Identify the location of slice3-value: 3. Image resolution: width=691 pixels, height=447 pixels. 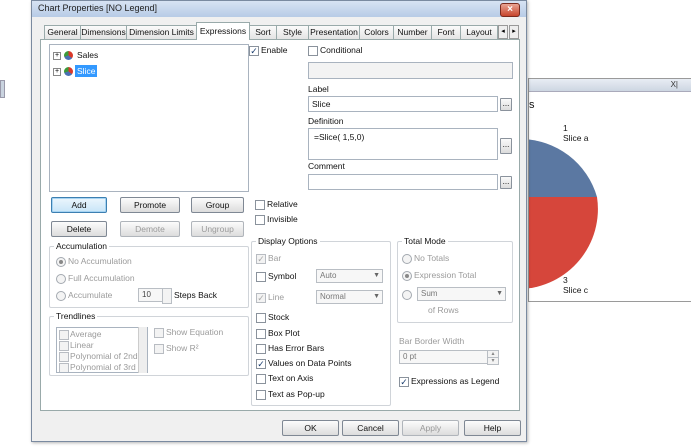
(565, 280).